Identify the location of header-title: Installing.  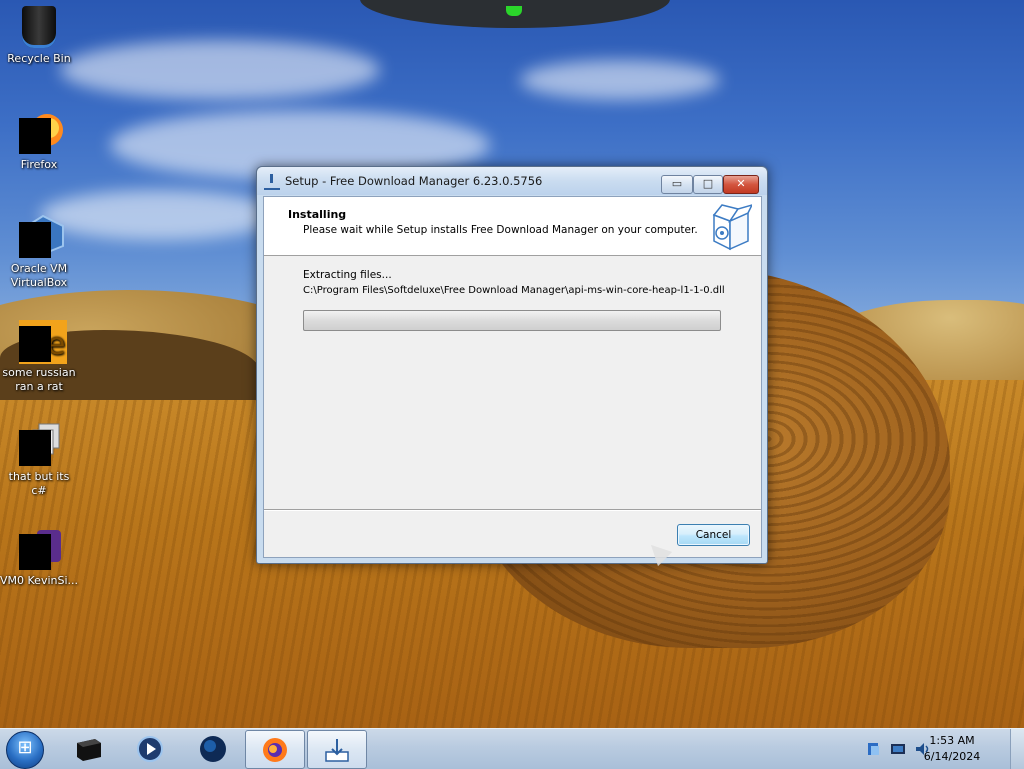
(317, 214).